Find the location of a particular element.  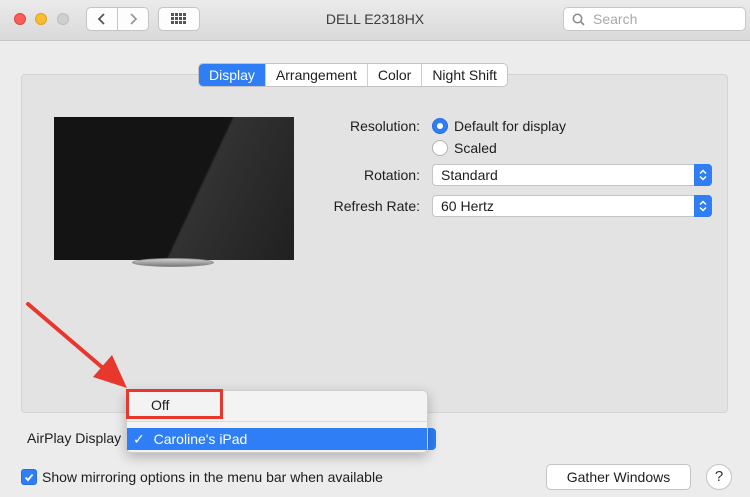

monitor-reflection is located at coordinates (174, 188).